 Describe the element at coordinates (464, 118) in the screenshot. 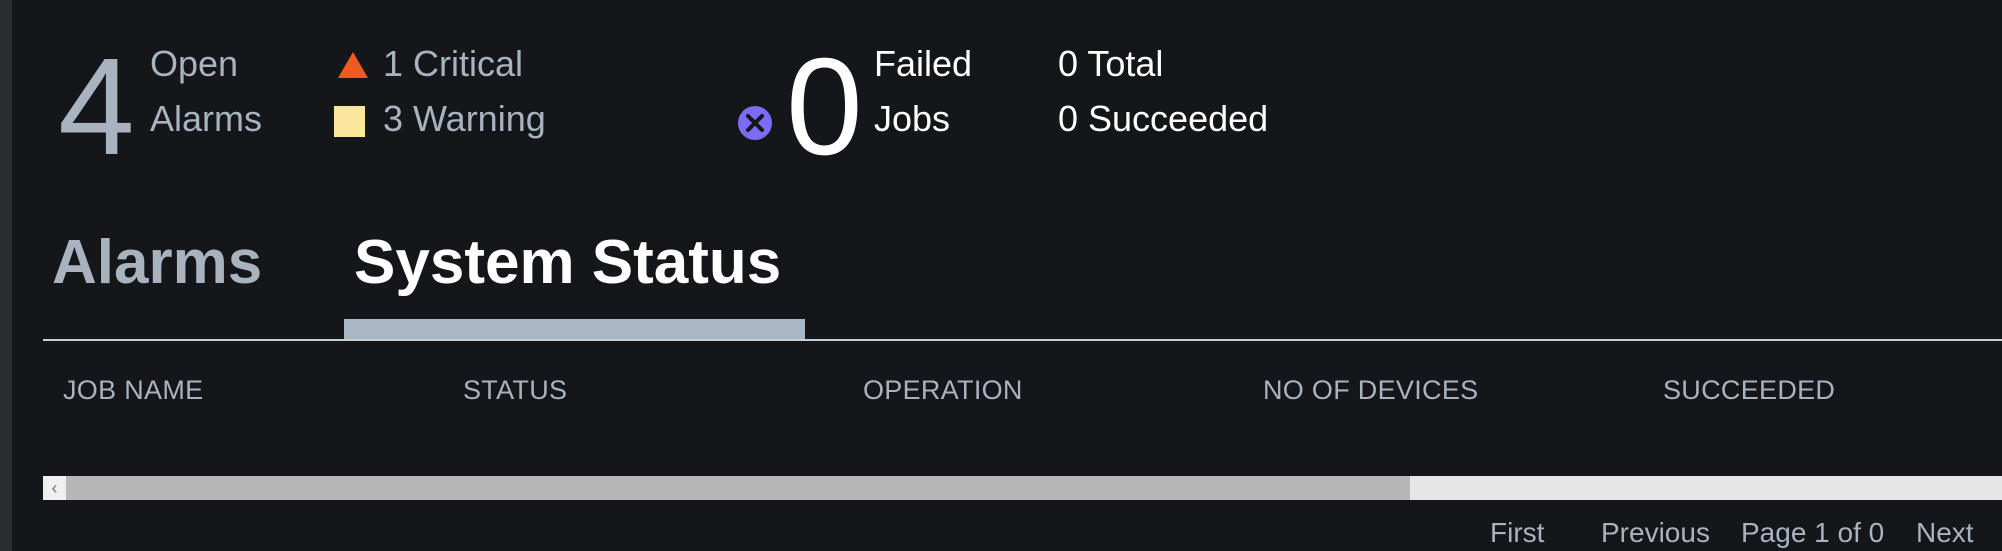

I see `warning-count: 3 Warning` at that location.